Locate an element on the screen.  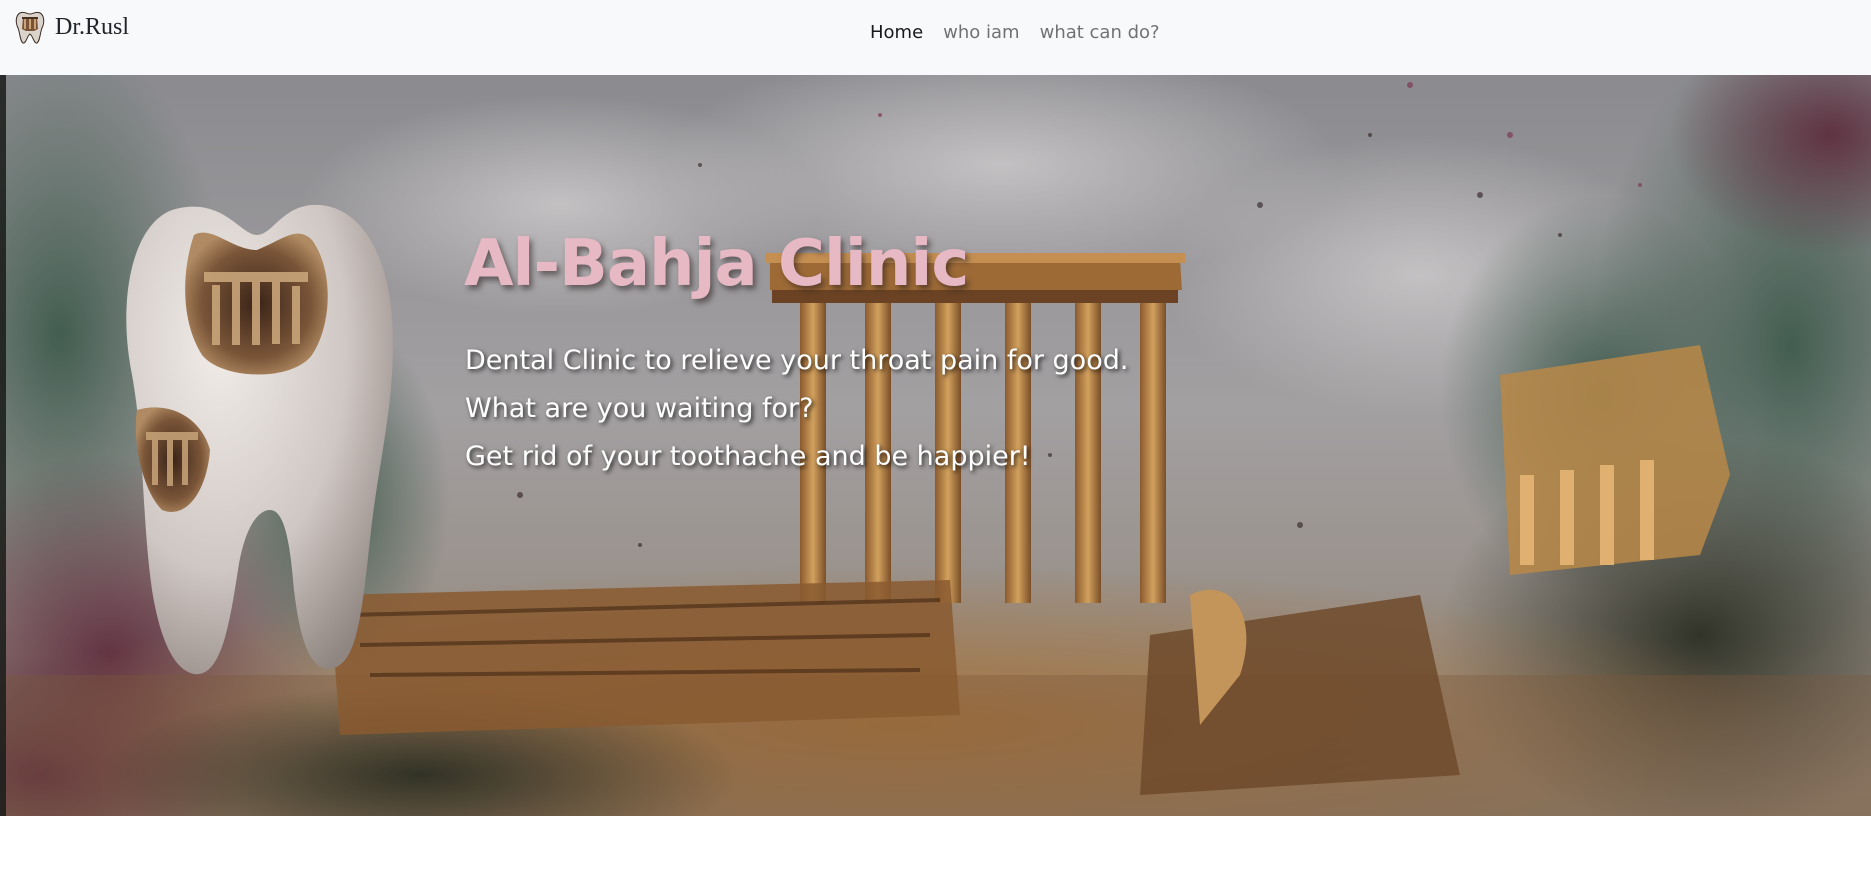
nav-item-who-iam: who iam is located at coordinates (981, 32).